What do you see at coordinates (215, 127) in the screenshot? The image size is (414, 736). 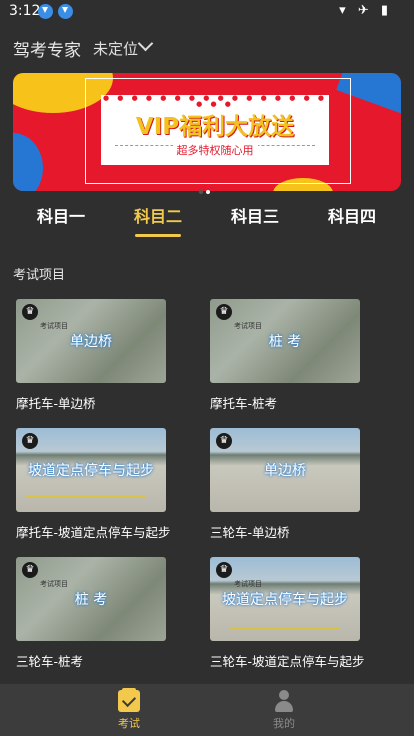 I see `banner-title: VIP福利大放送` at bounding box center [215, 127].